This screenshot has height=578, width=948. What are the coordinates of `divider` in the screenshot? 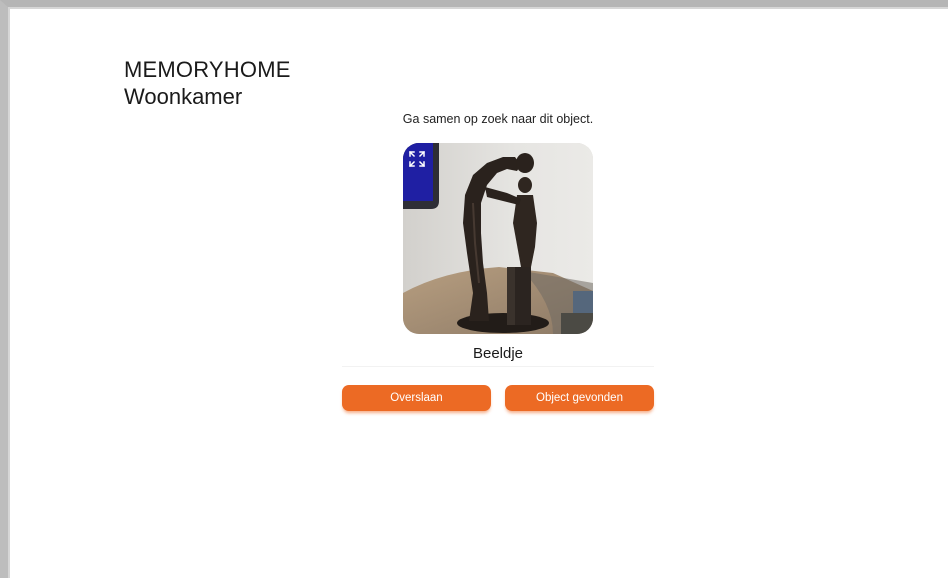 It's located at (498, 366).